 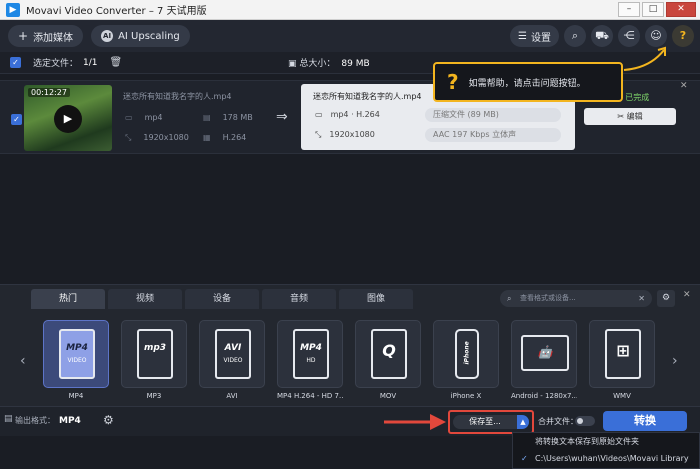 I want to click on search-icon: ⌕, so click(x=509, y=298).